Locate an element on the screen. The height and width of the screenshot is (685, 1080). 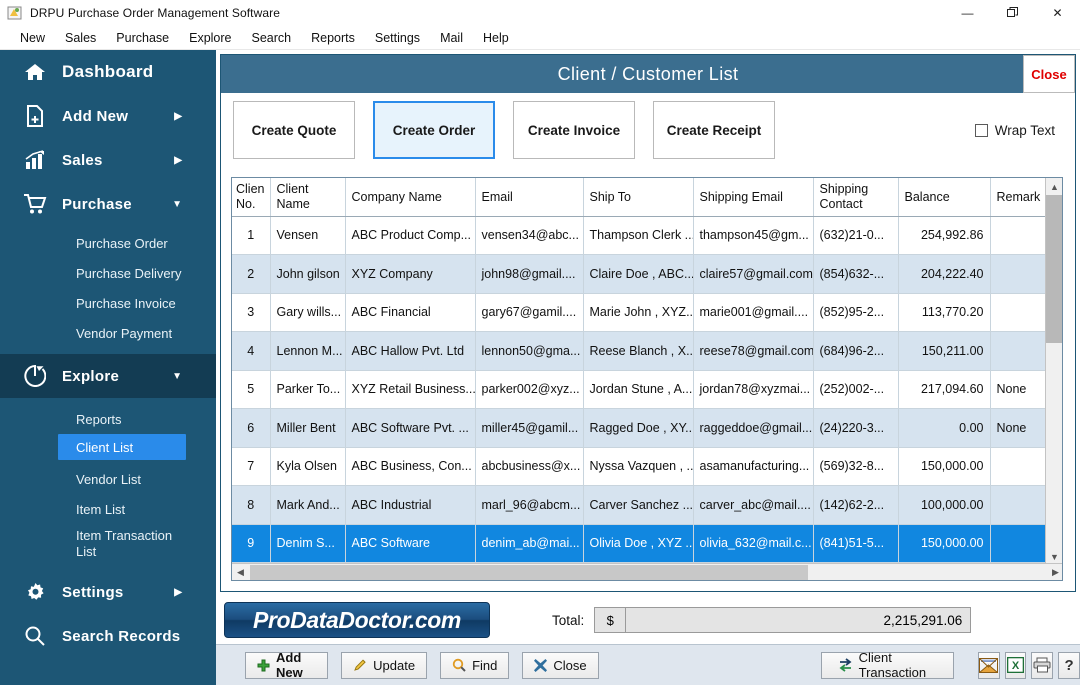
column-header-client-no: Clien No. is located at coordinates (251, 197).